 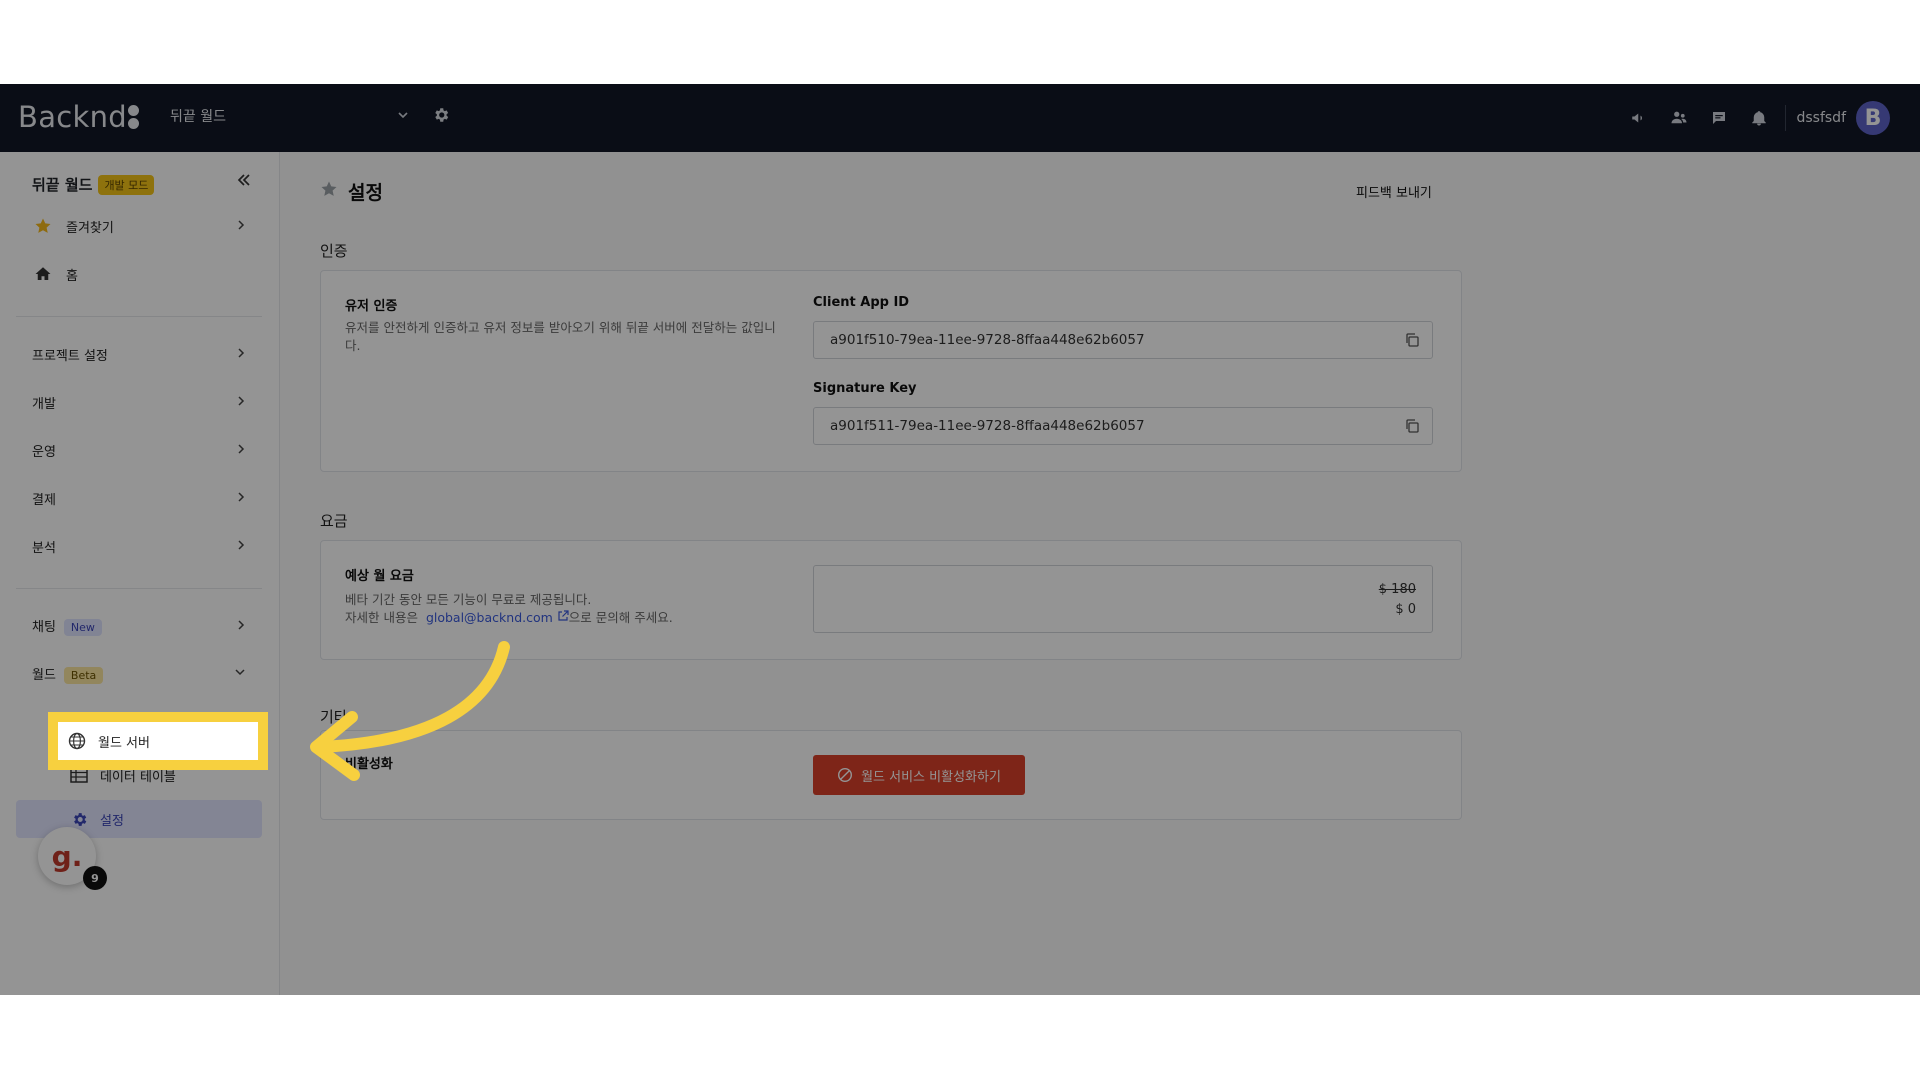 What do you see at coordinates (334, 717) in the screenshot?
I see `section-title-etc: 기타` at bounding box center [334, 717].